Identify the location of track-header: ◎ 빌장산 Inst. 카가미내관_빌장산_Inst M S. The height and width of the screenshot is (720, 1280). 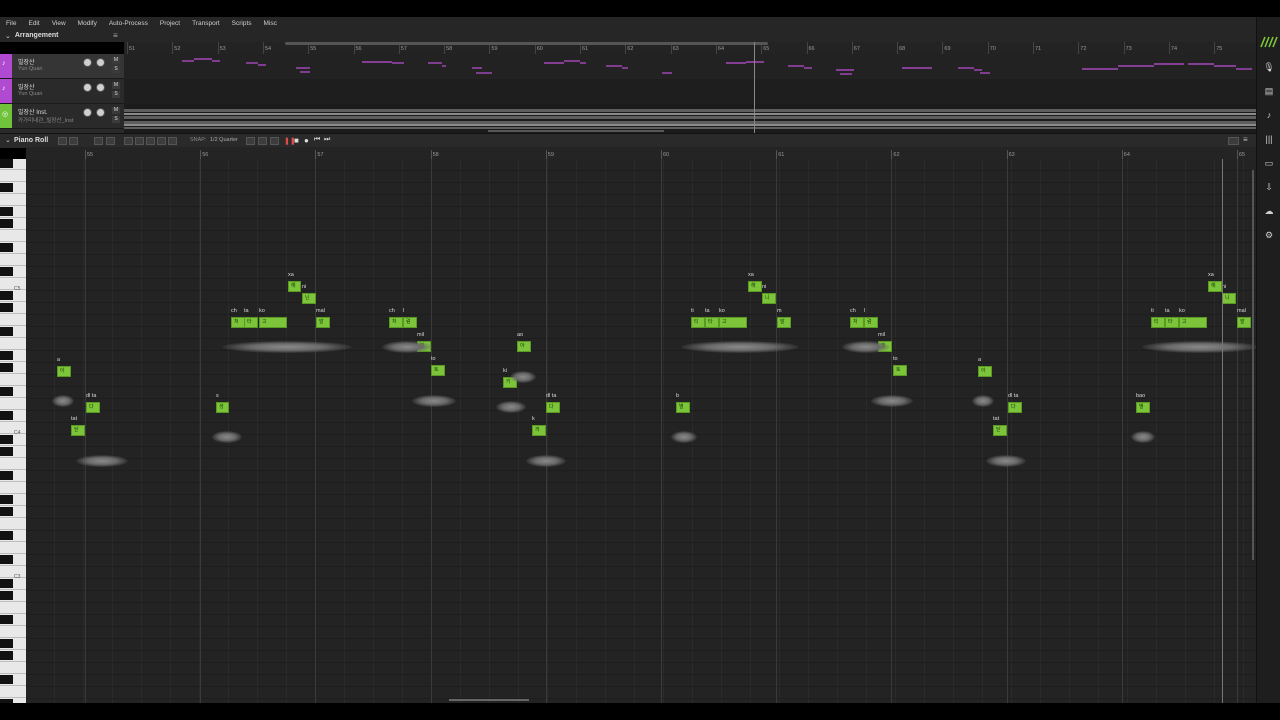
(62, 116).